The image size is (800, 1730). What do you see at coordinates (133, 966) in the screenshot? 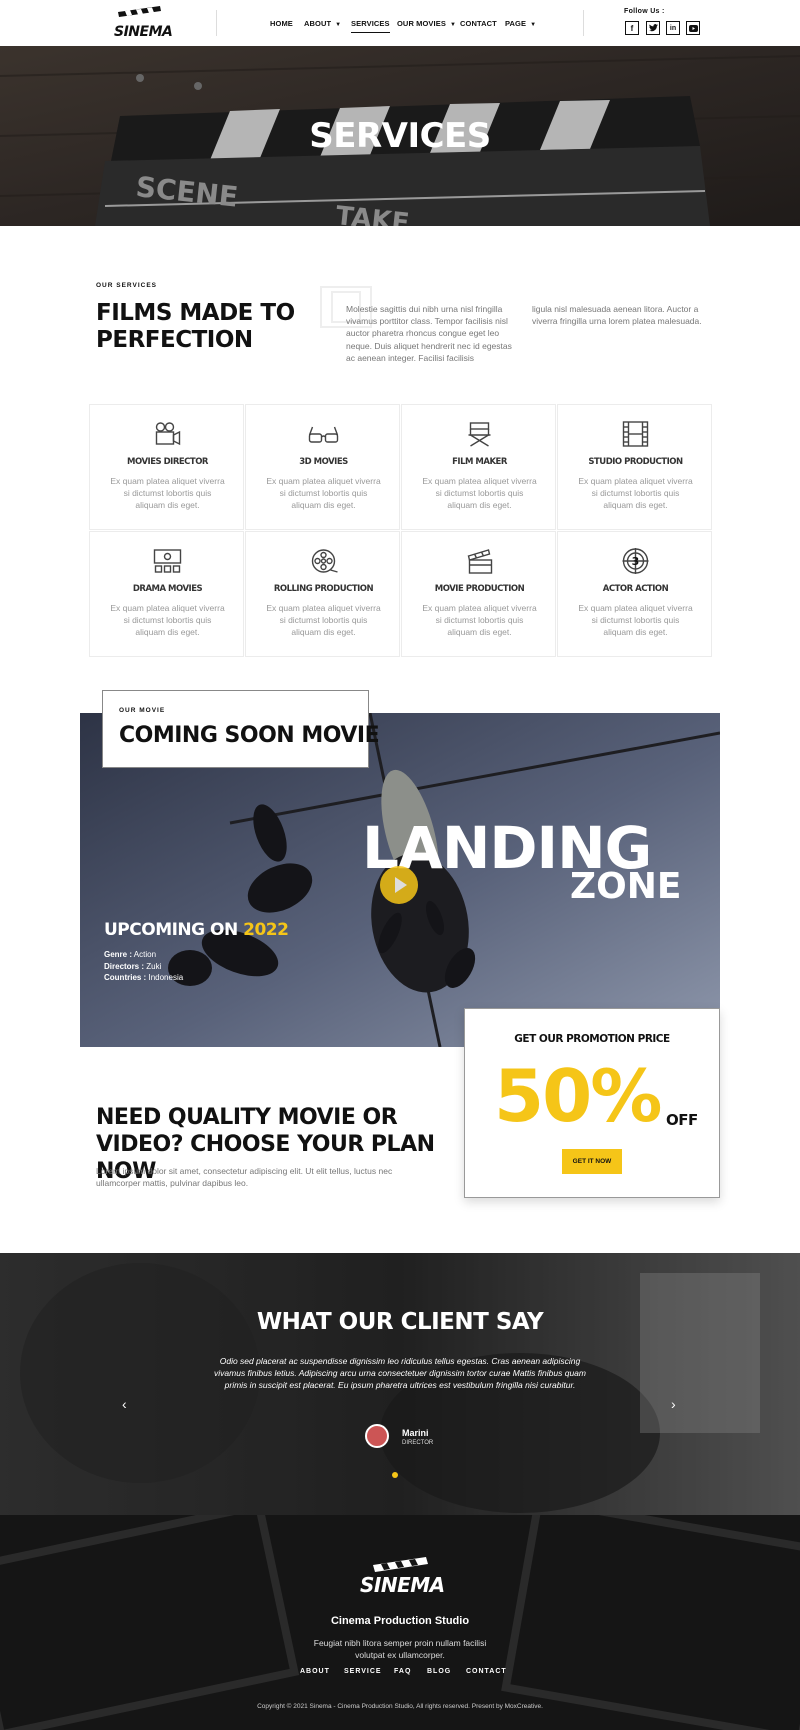
I see `movie-directors: Directors : Zuki` at bounding box center [133, 966].